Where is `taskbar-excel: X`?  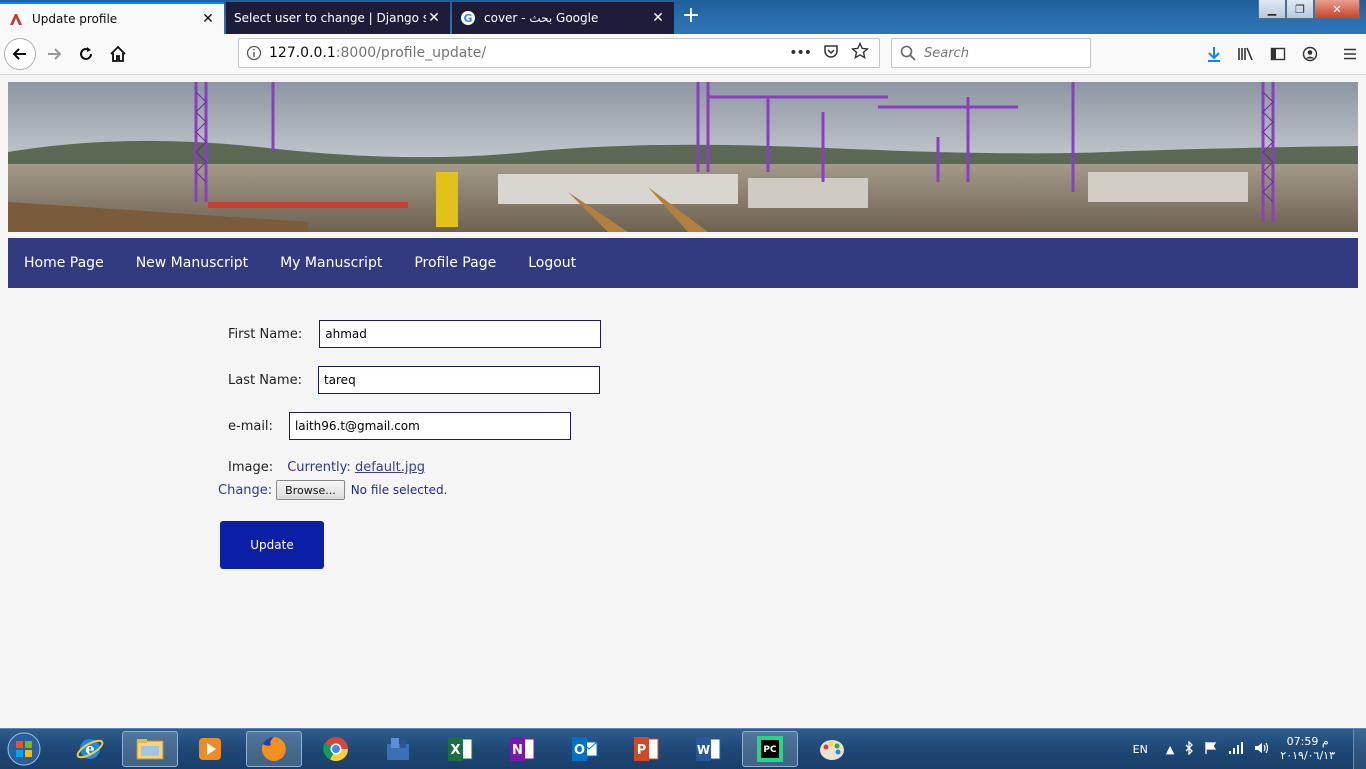
taskbar-excel: X is located at coordinates (460, 749).